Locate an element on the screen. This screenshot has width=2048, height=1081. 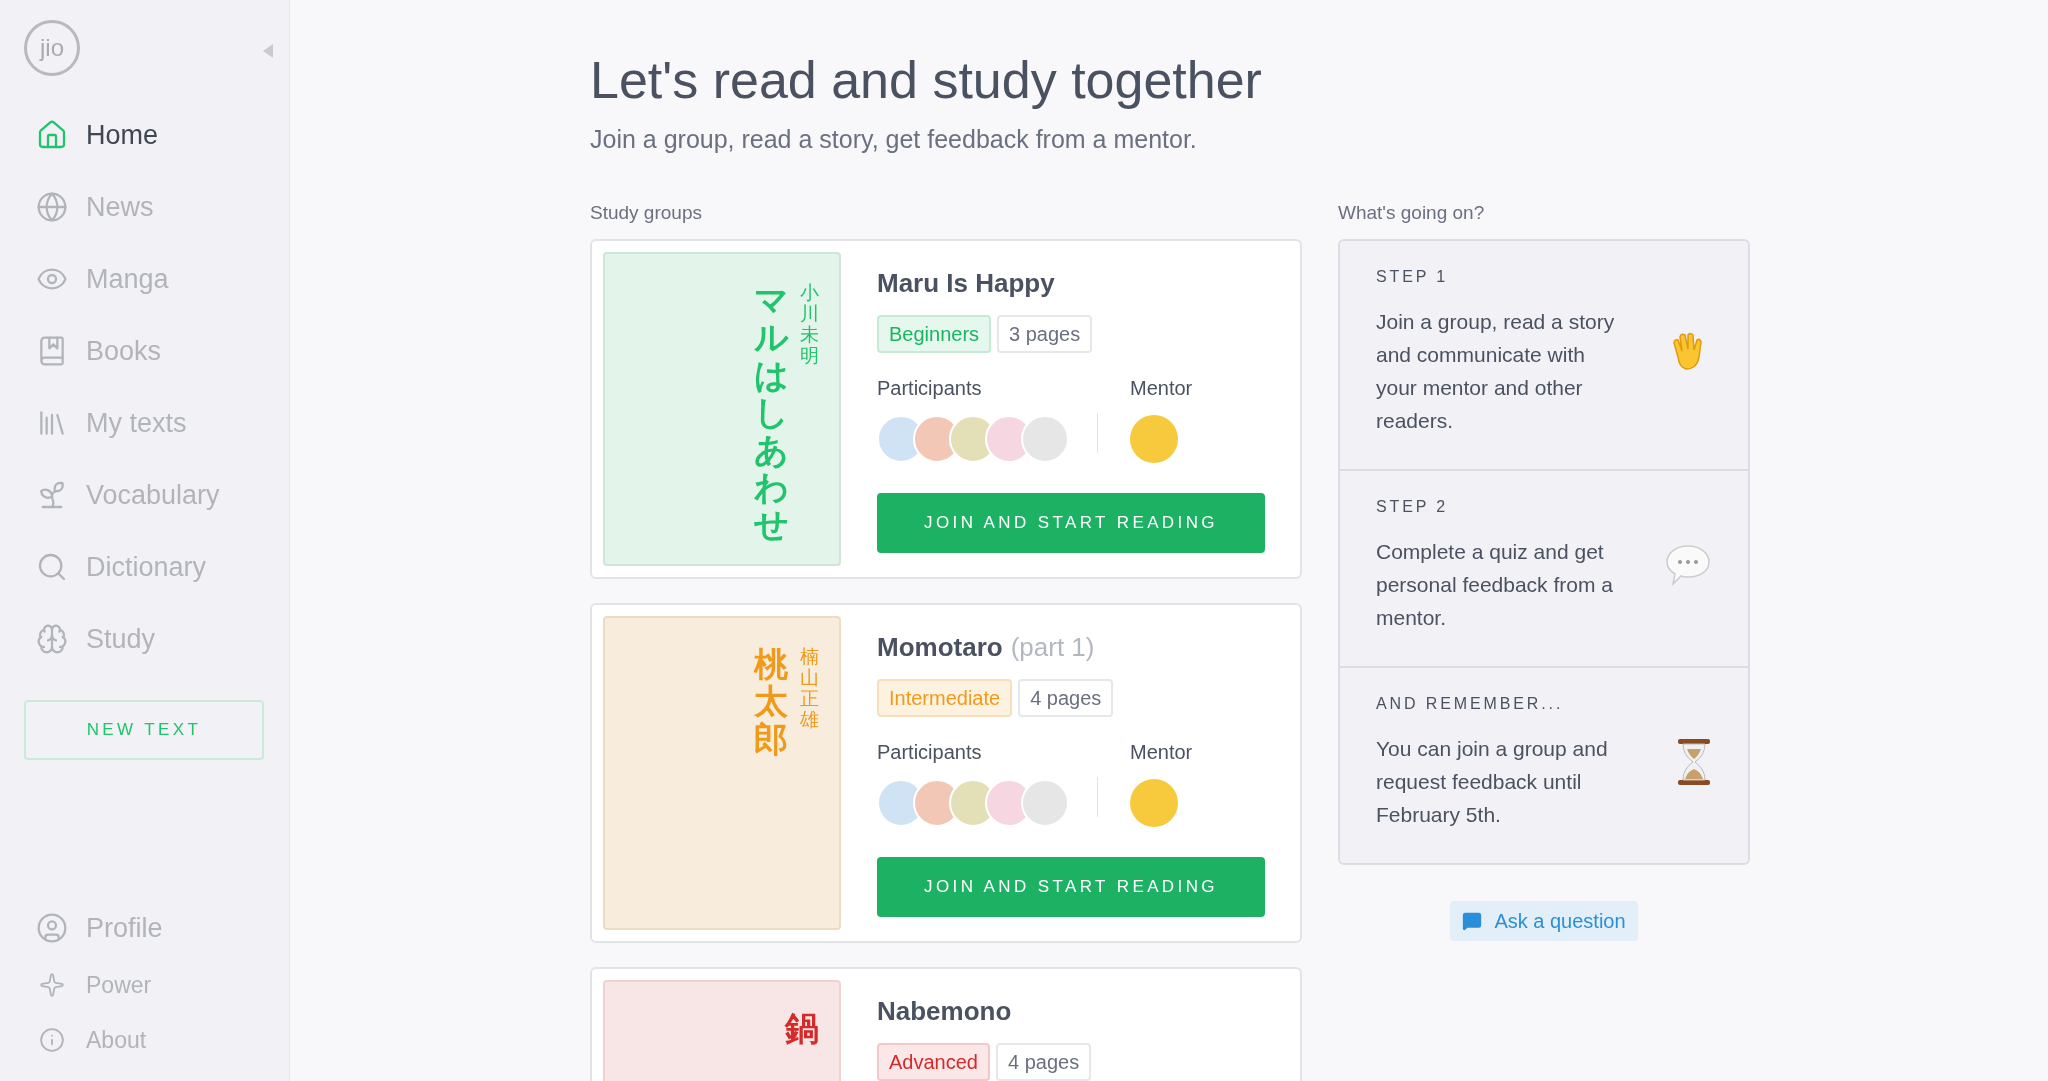
chat-icon is located at coordinates (1472, 921).